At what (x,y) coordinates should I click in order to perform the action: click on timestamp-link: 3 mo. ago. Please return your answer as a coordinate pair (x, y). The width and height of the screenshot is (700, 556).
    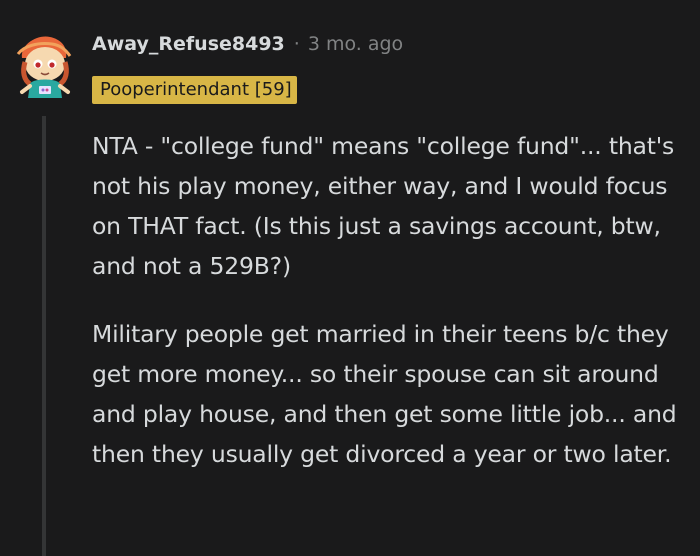
    Looking at the image, I should click on (355, 44).